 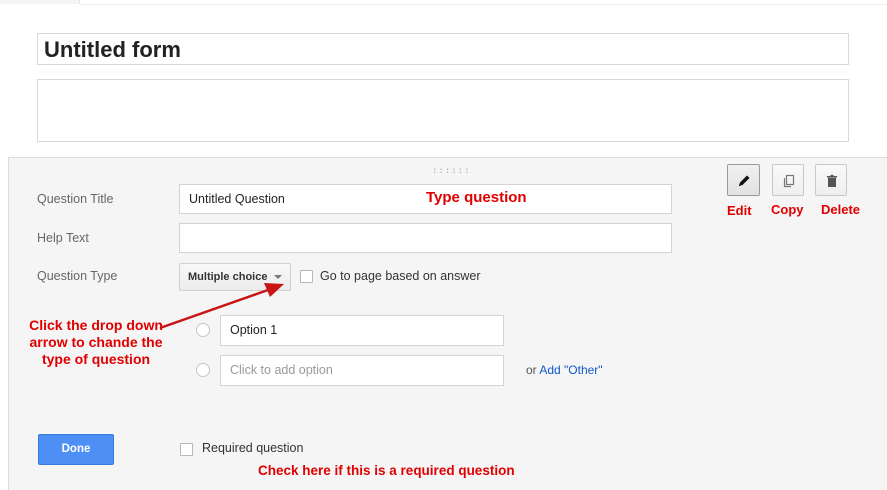 I want to click on edit-button, so click(x=743, y=180).